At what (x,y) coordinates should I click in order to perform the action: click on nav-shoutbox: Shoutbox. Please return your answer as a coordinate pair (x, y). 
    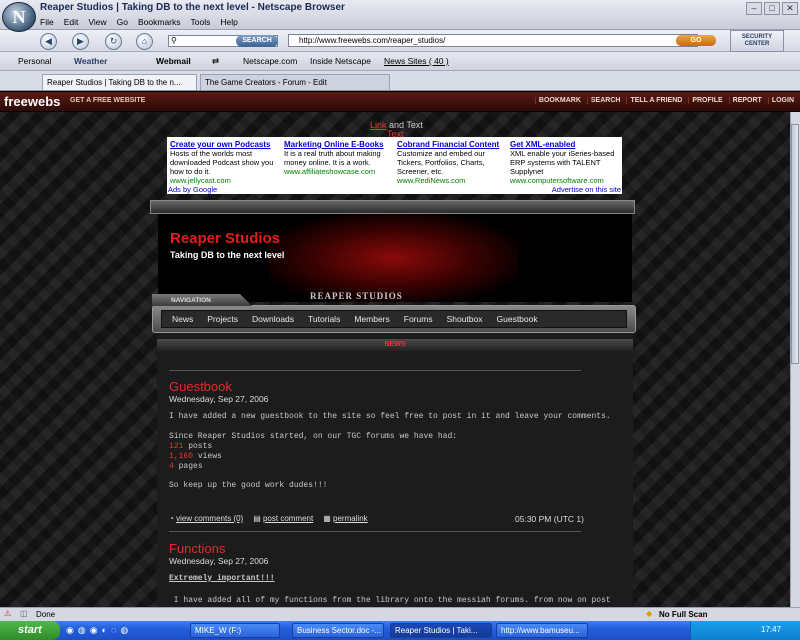
    Looking at the image, I should click on (465, 319).